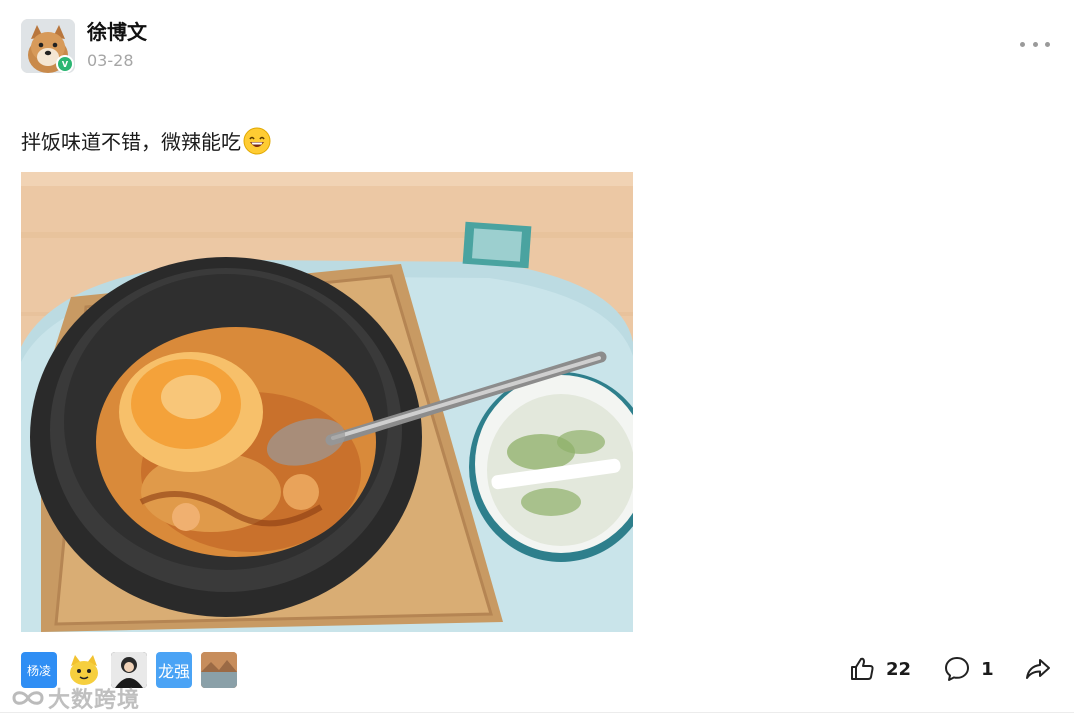 The width and height of the screenshot is (1074, 718). Describe the element at coordinates (117, 30) in the screenshot. I see `author-name: 徐博文` at that location.